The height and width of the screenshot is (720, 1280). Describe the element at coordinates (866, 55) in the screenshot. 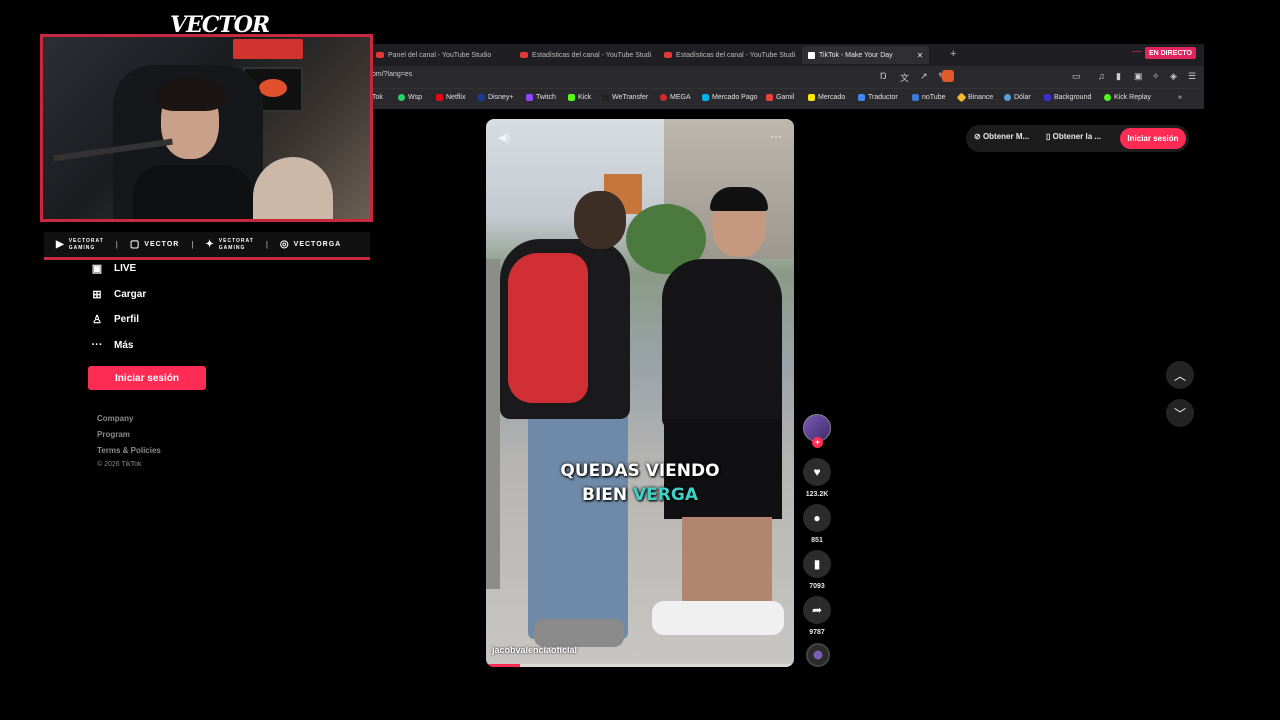

I see `tab-tiktok: TikTok - Make Your Day ✕` at that location.